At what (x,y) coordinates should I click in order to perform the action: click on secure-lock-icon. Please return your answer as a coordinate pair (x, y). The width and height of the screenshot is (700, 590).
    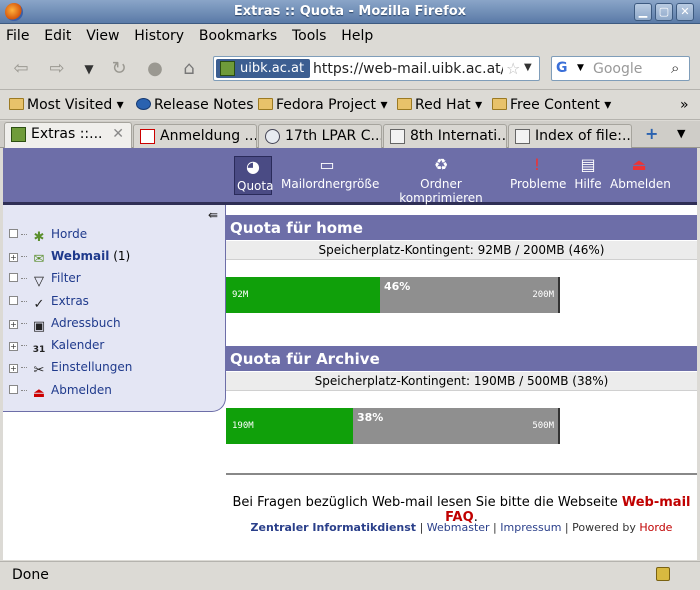
    Looking at the image, I should click on (663, 574).